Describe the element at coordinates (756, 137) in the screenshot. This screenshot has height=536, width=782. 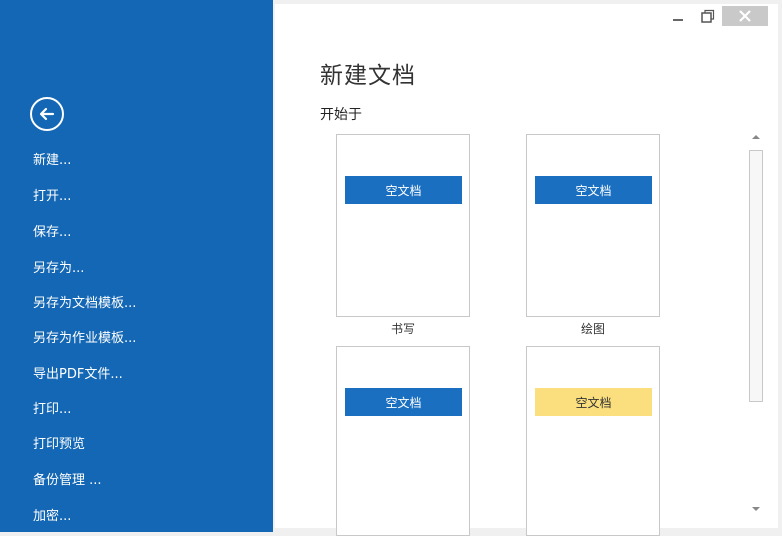
I see `scroll-up-icon` at that location.